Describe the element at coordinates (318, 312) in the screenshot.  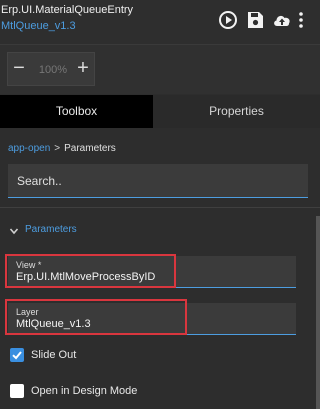
I see `scrollbar-thumb` at that location.